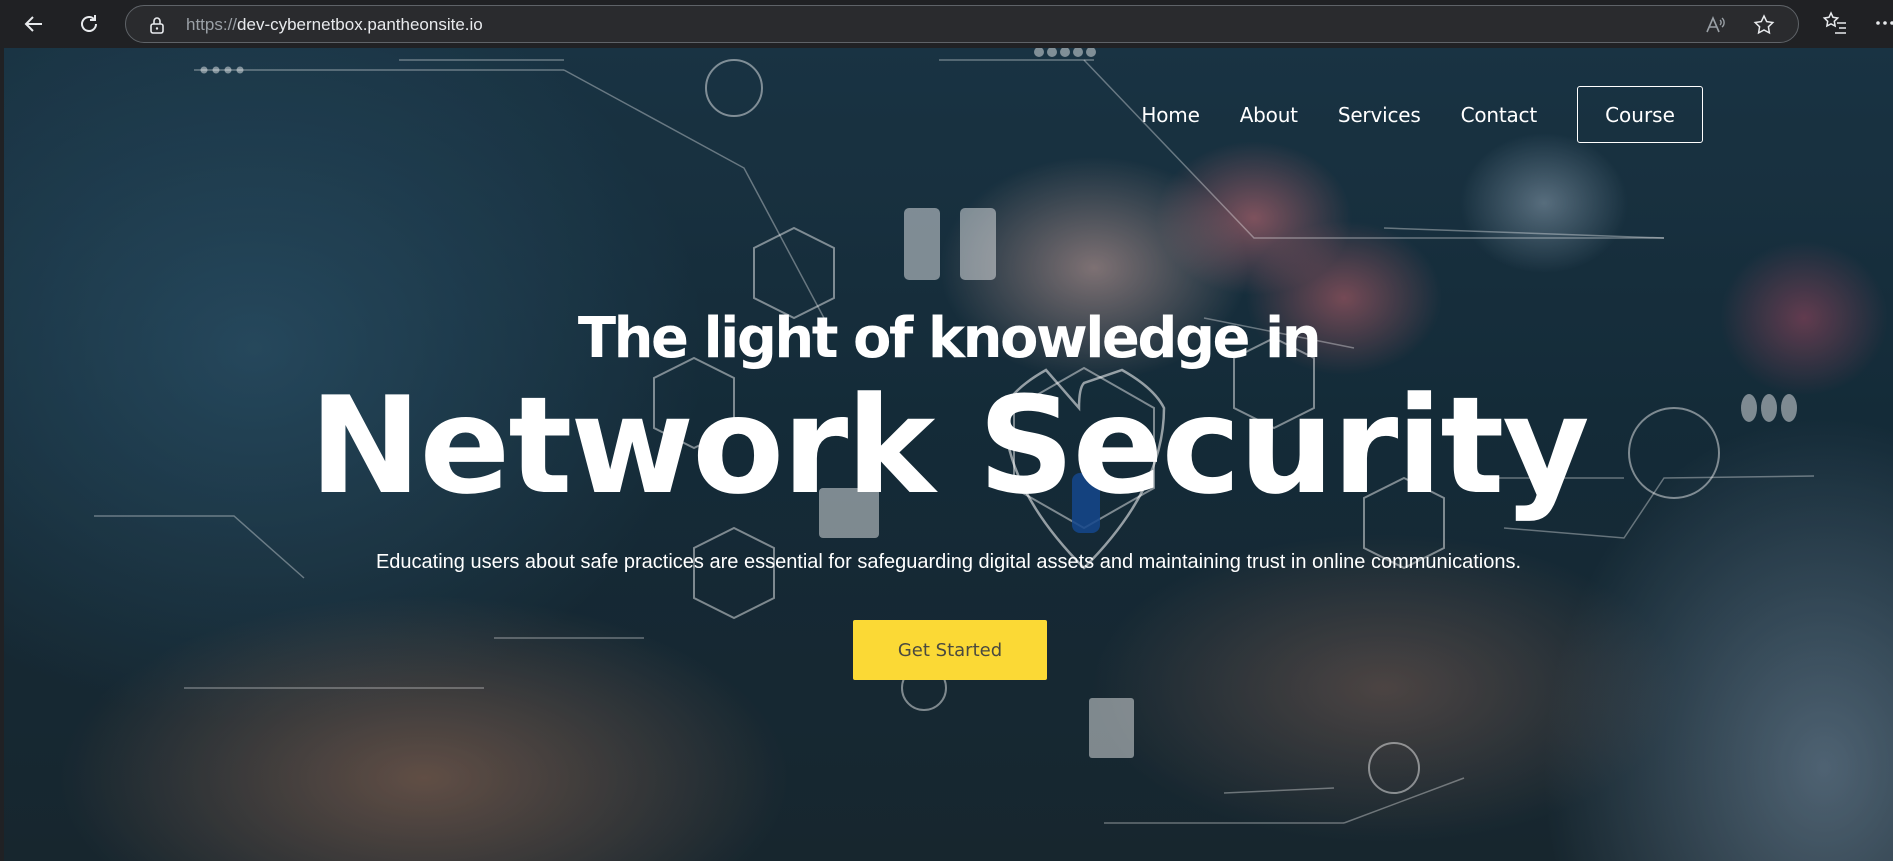  I want to click on address-bar: https://dev-cybernetbox.pantheonsite.io, so click(962, 24).